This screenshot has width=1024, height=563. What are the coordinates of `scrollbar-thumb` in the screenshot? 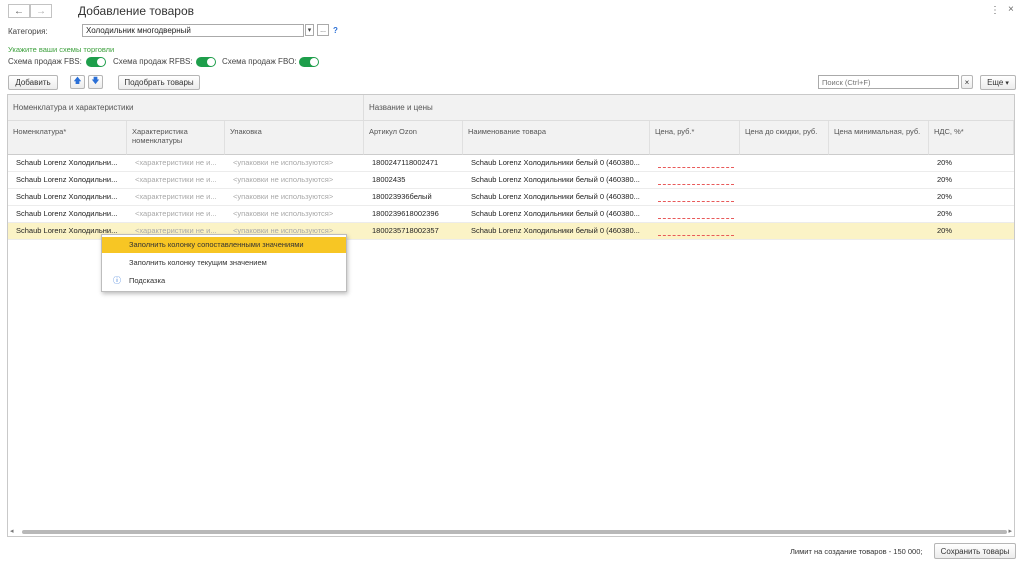 It's located at (514, 532).